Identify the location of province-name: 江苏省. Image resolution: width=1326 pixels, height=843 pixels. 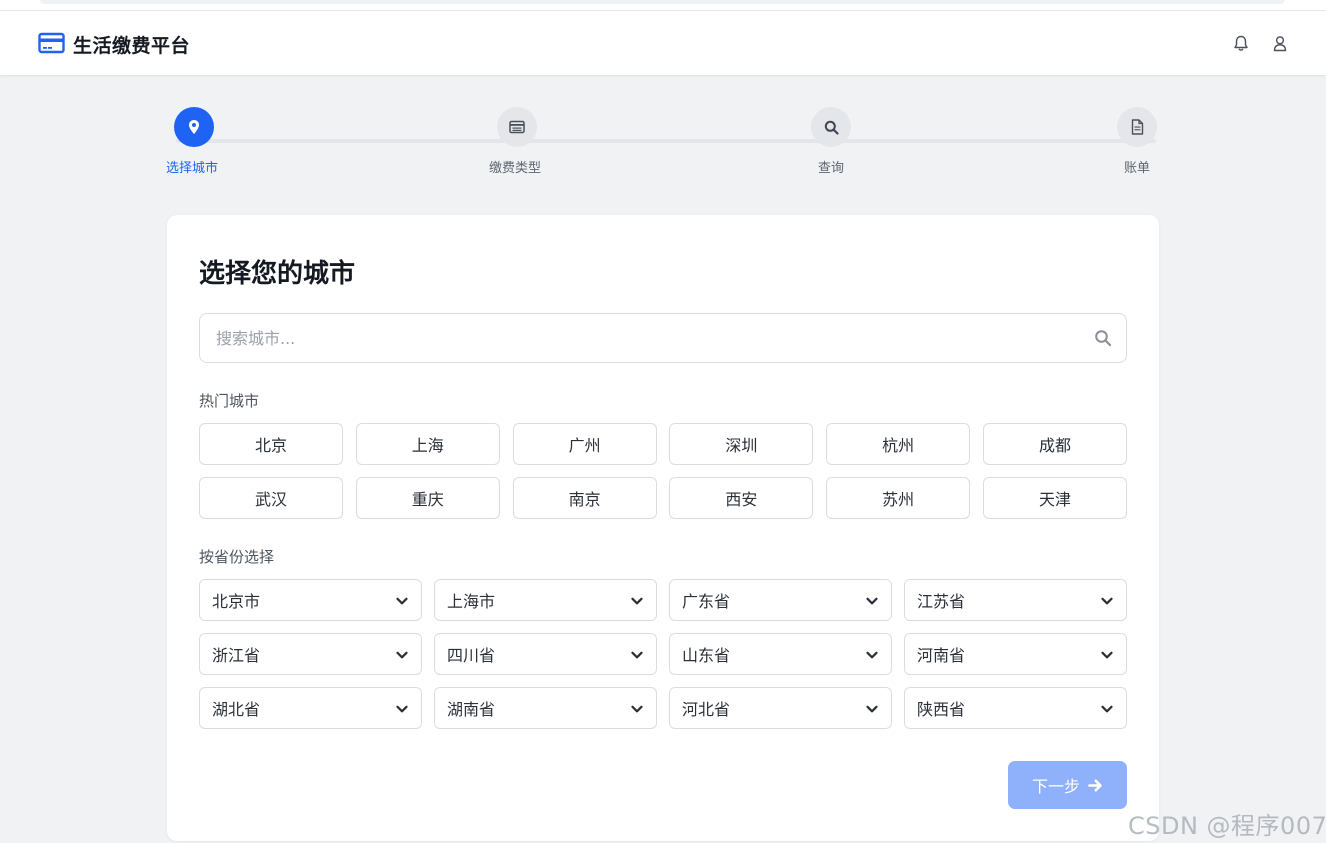
(941, 601).